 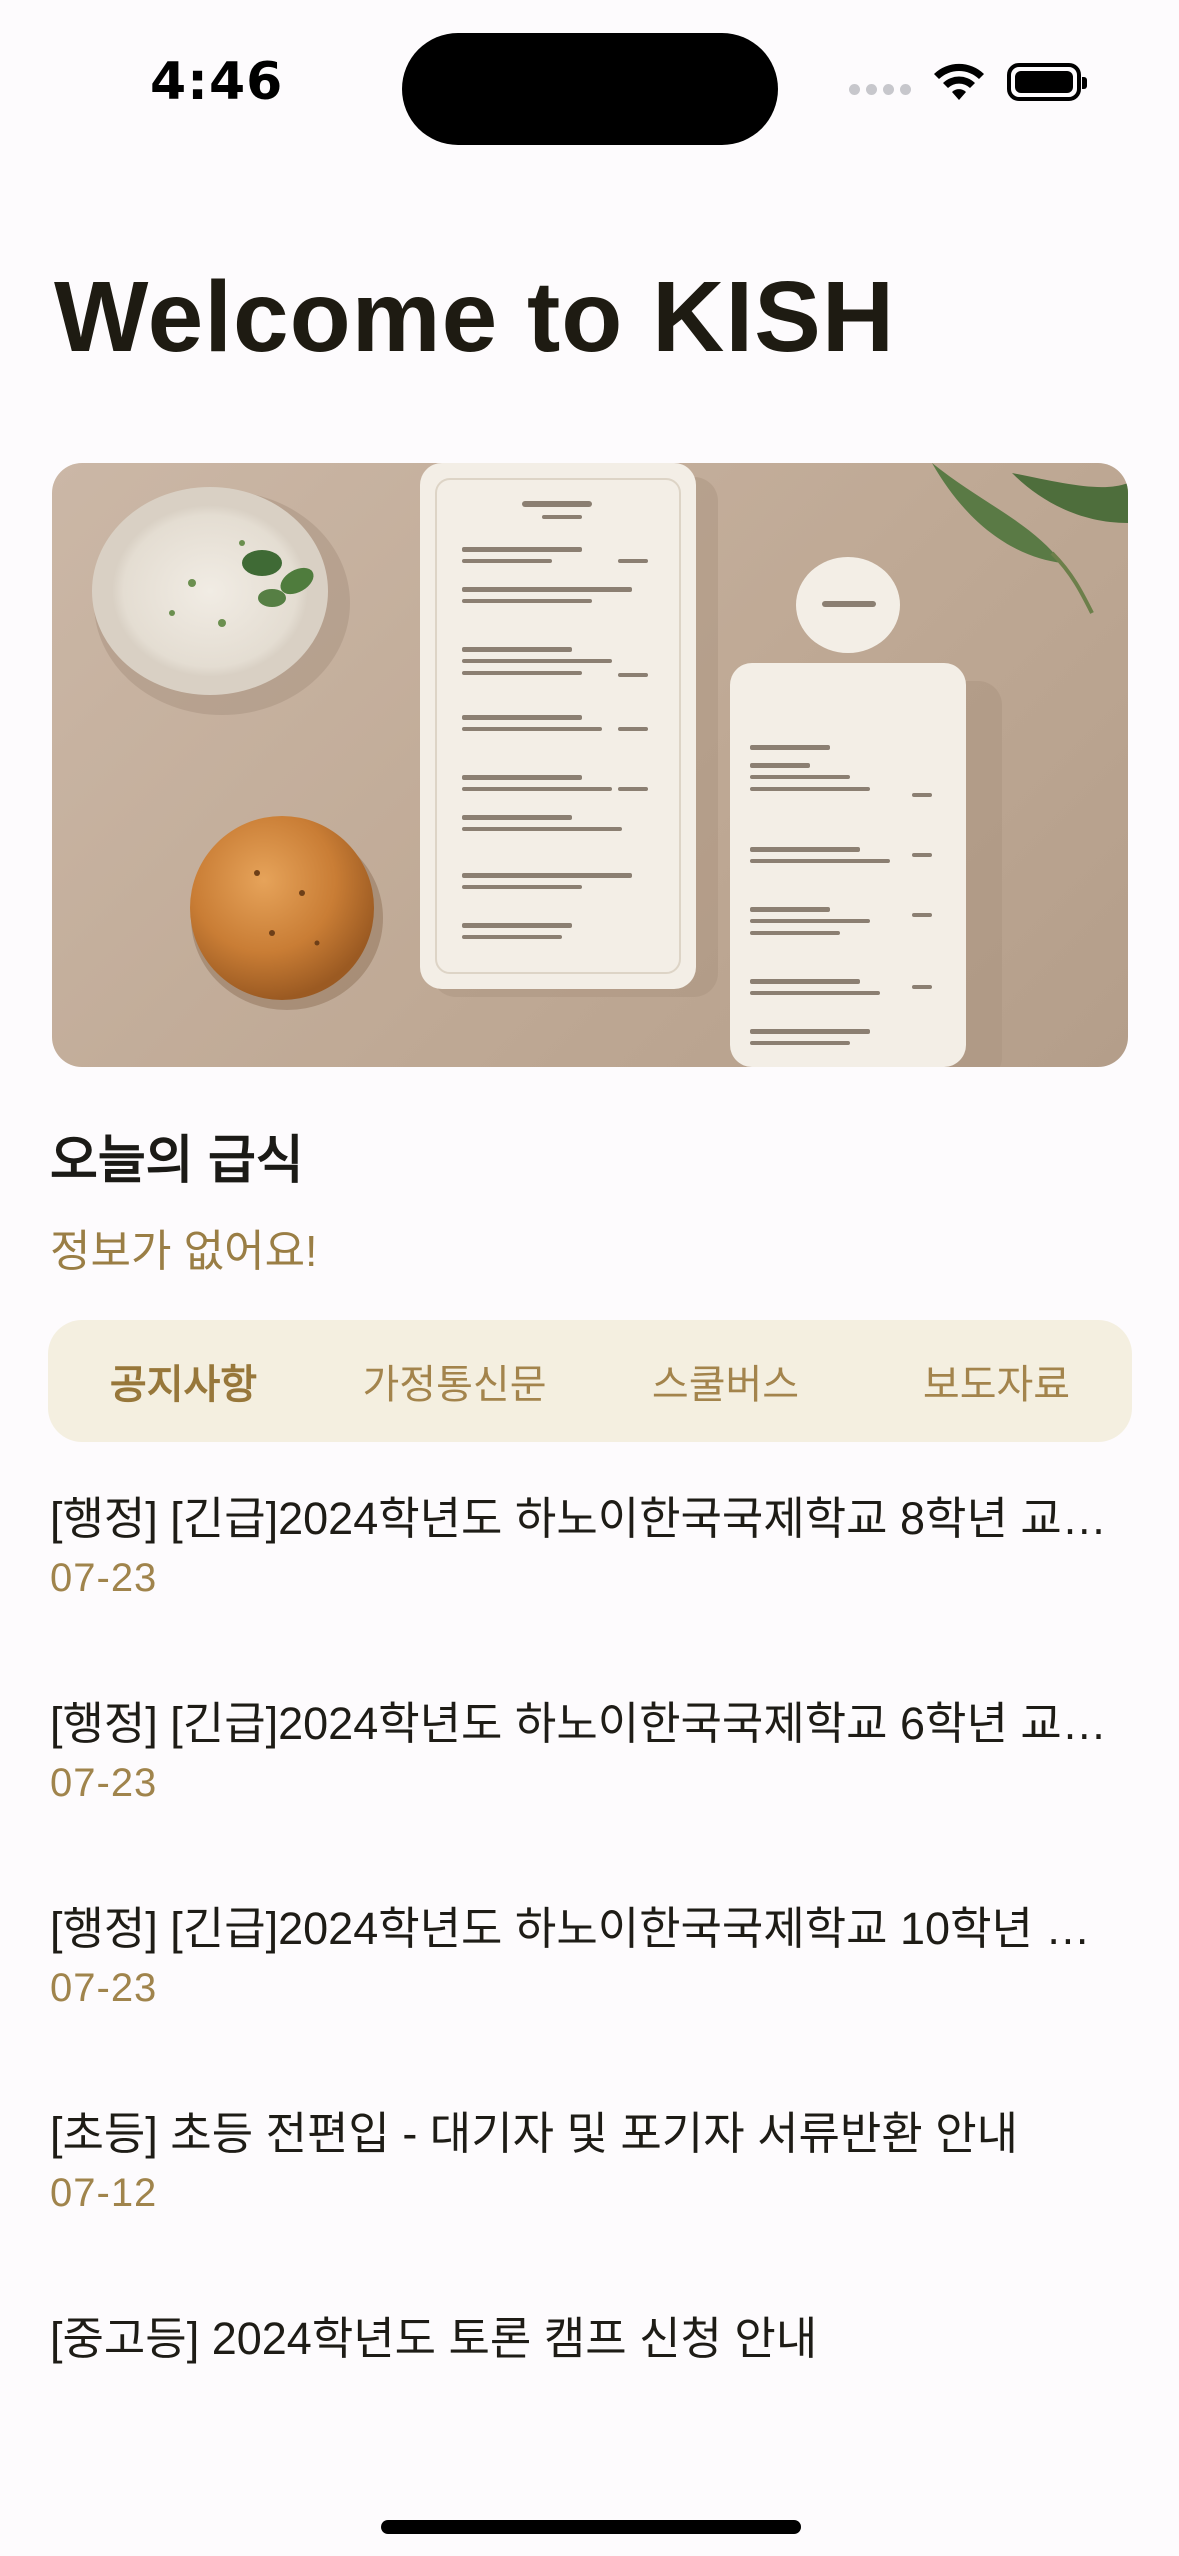 I want to click on category-tabs: 공지사항 가정통신문 스쿨버스 보도자료, so click(x=590, y=1381).